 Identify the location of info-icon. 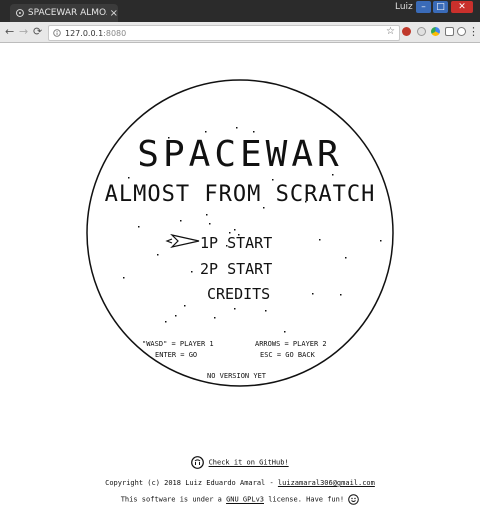
(57, 33).